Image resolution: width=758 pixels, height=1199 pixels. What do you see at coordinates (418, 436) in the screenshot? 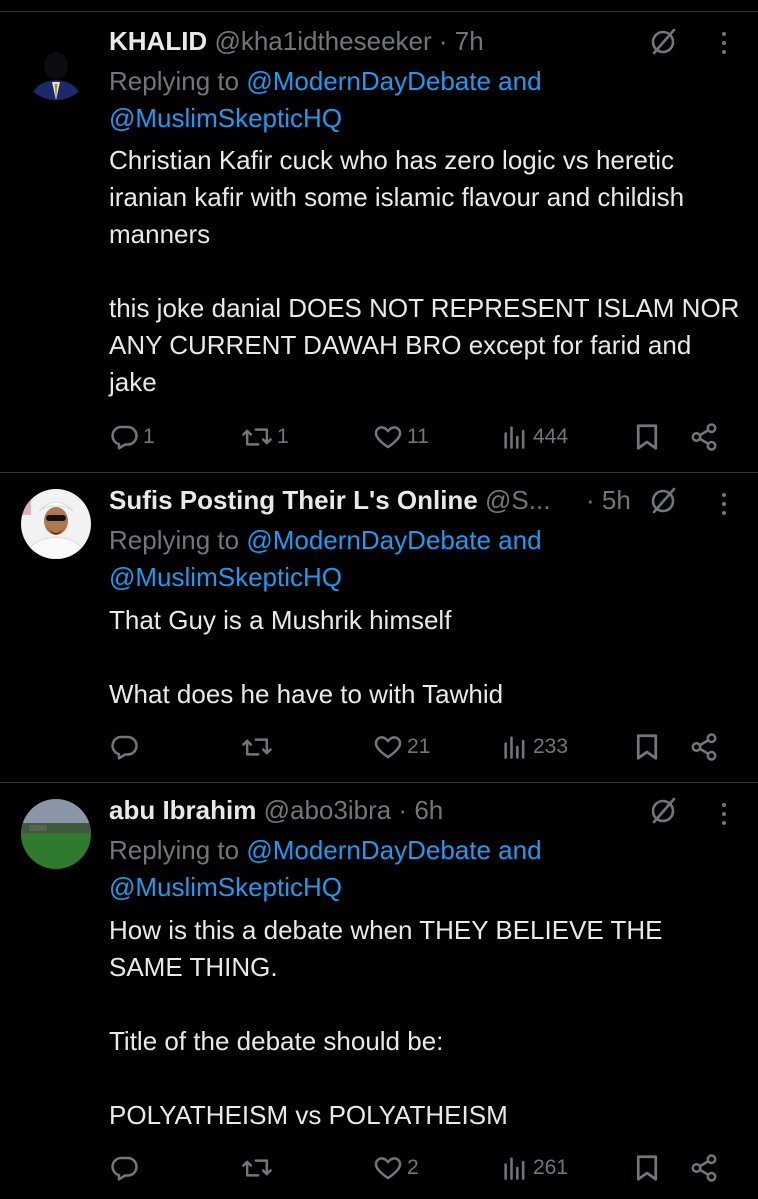
I see `like-count: 11` at bounding box center [418, 436].